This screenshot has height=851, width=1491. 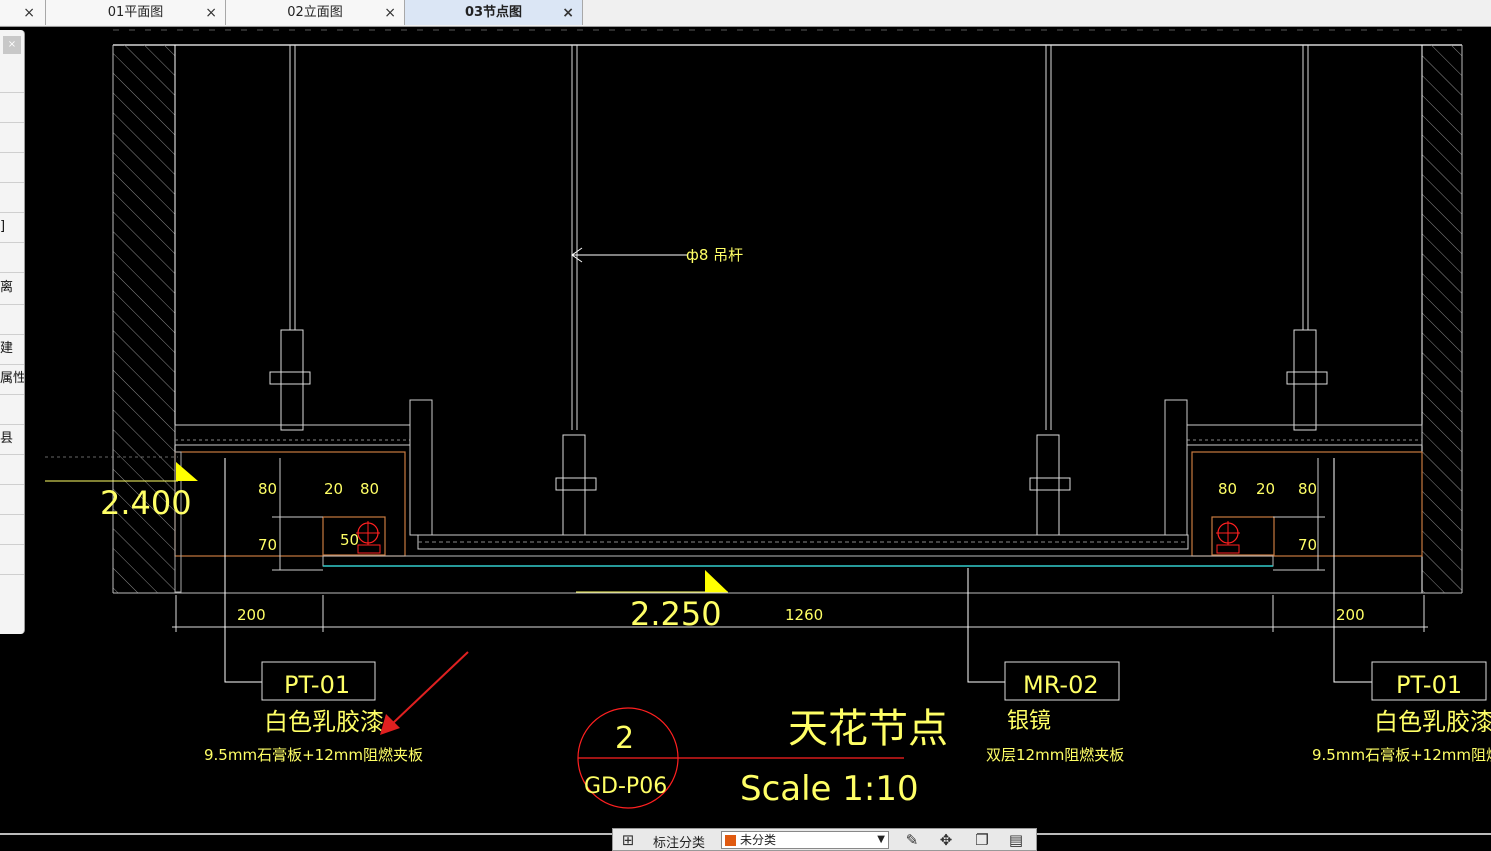 I want to click on dim-1260: 1260, so click(x=804, y=615).